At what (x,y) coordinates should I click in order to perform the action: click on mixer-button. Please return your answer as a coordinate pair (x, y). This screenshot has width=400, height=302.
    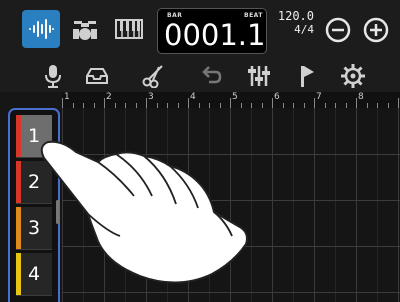
    Looking at the image, I should click on (259, 76).